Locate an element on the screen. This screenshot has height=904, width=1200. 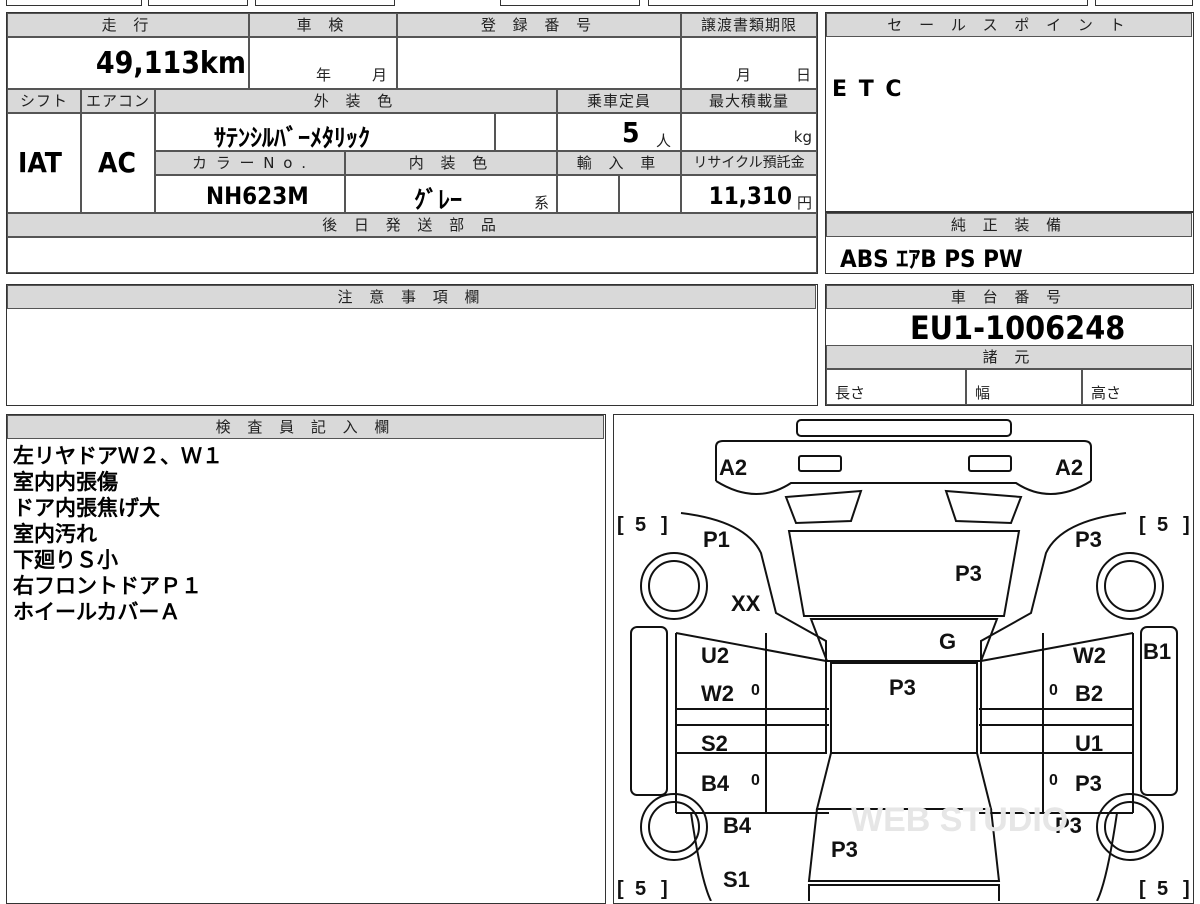
import-header: 輸 入 車 is located at coordinates (619, 163).